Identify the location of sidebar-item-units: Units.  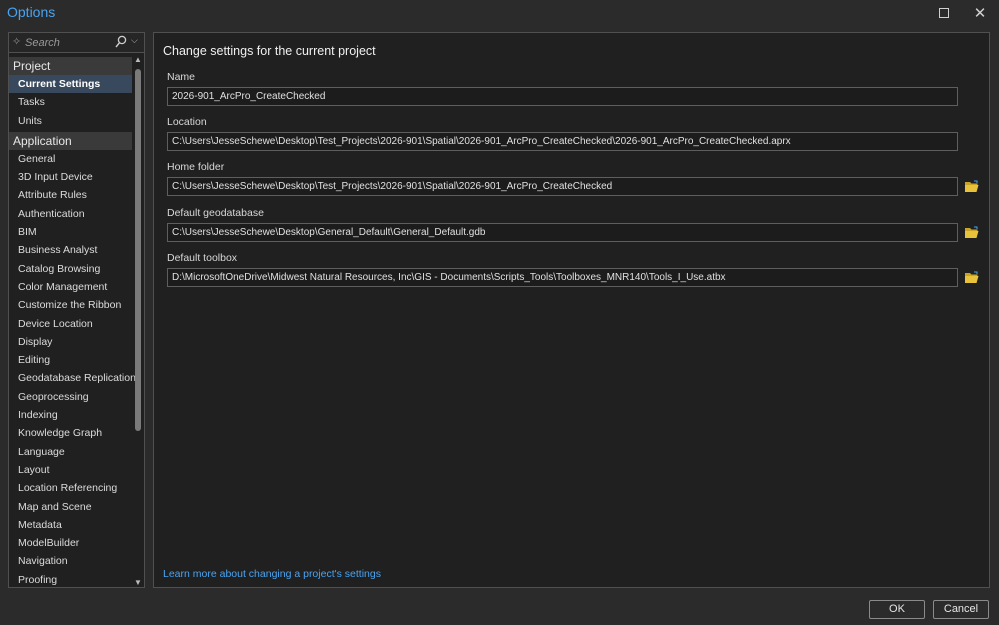
(70, 121).